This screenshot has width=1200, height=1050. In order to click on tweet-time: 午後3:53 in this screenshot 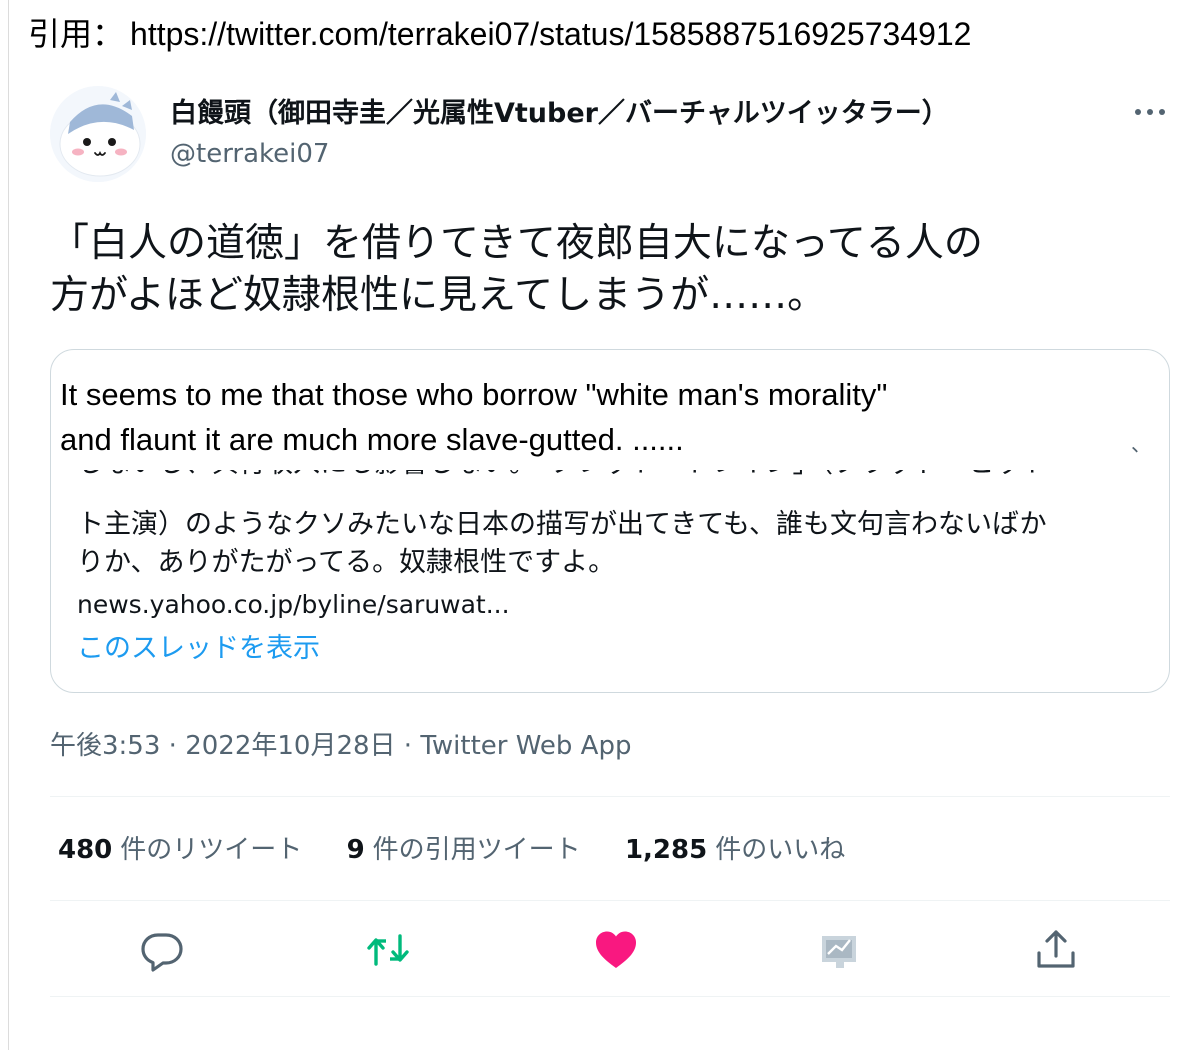, I will do `click(105, 746)`.